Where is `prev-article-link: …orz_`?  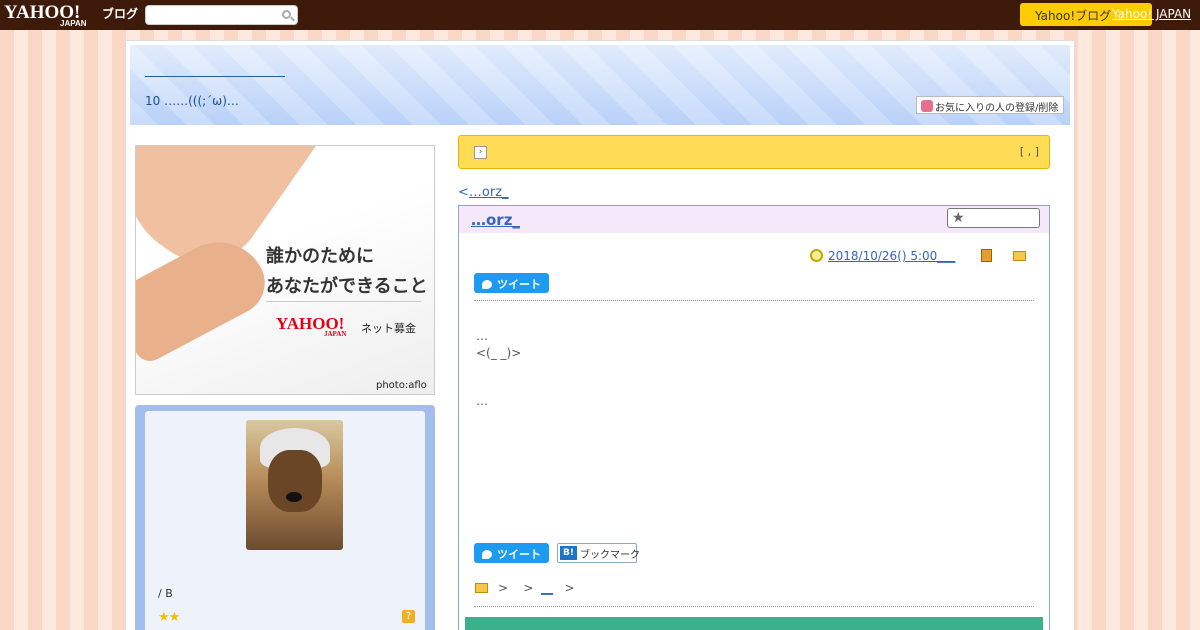
prev-article-link: …orz_ is located at coordinates (489, 192).